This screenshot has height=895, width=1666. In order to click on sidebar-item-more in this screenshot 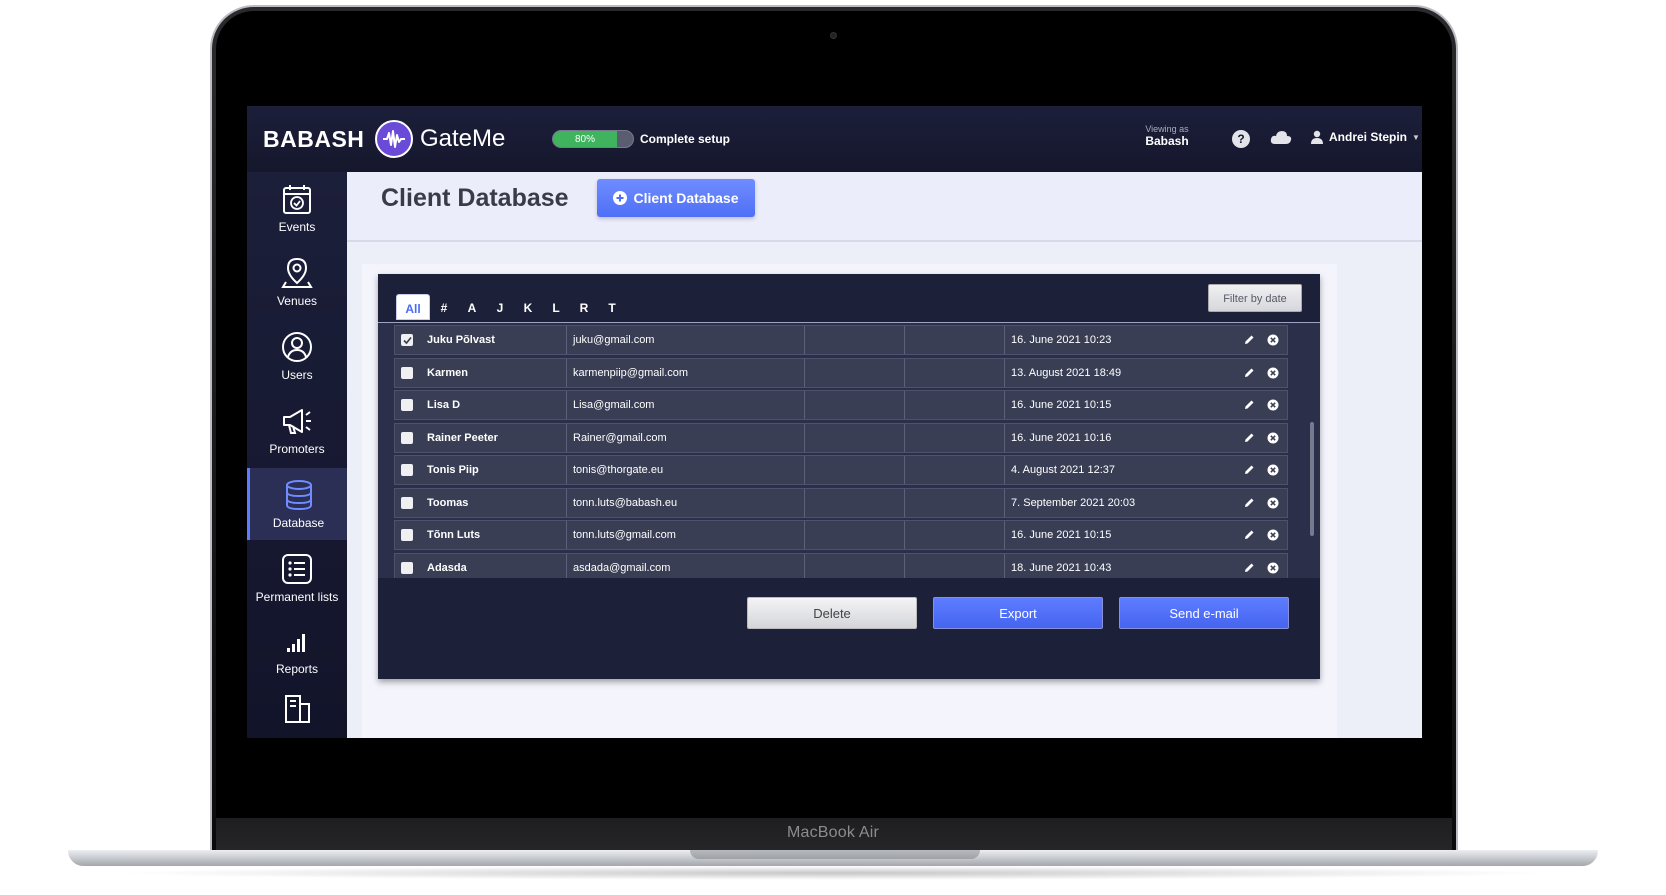, I will do `click(297, 709)`.